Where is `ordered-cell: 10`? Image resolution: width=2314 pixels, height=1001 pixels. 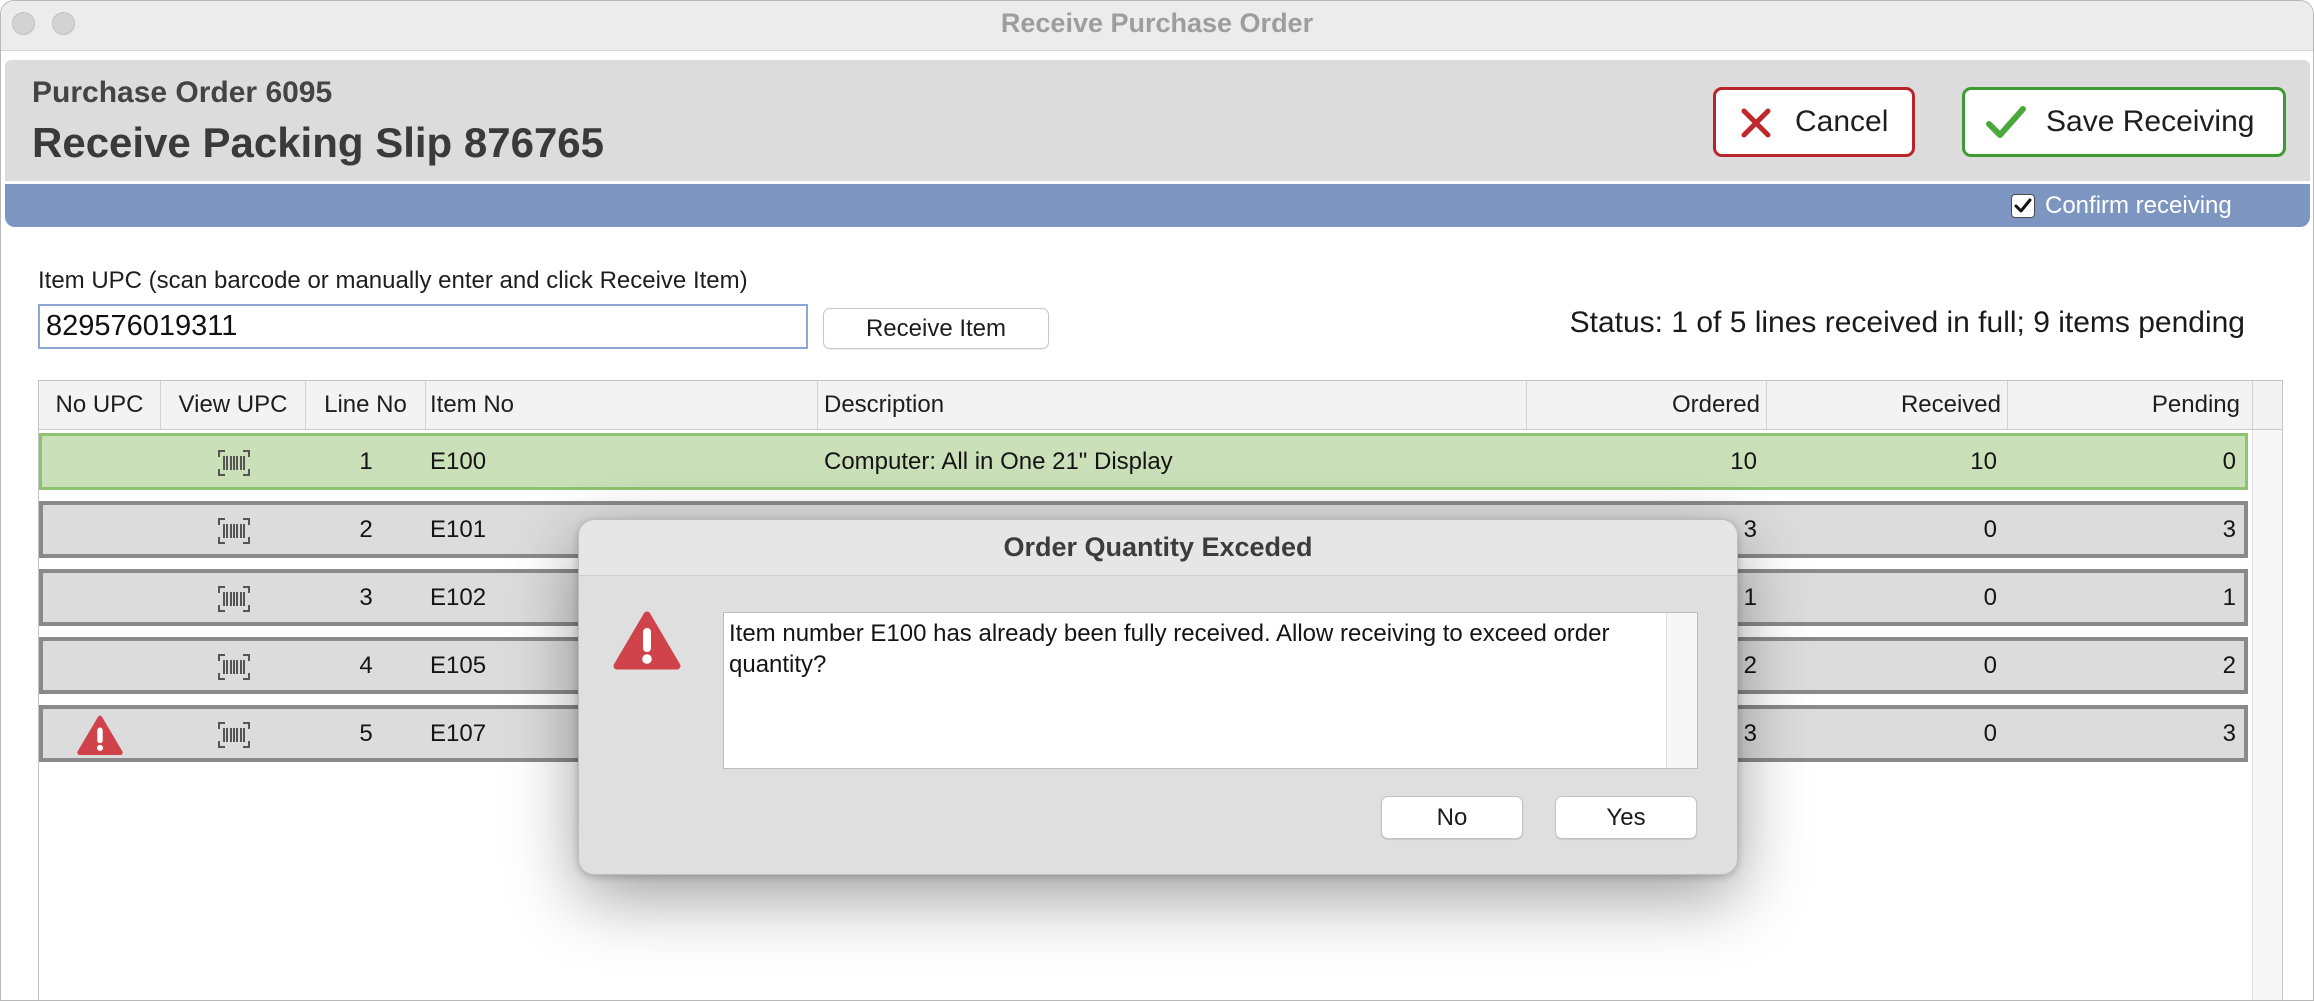 ordered-cell: 10 is located at coordinates (1743, 461).